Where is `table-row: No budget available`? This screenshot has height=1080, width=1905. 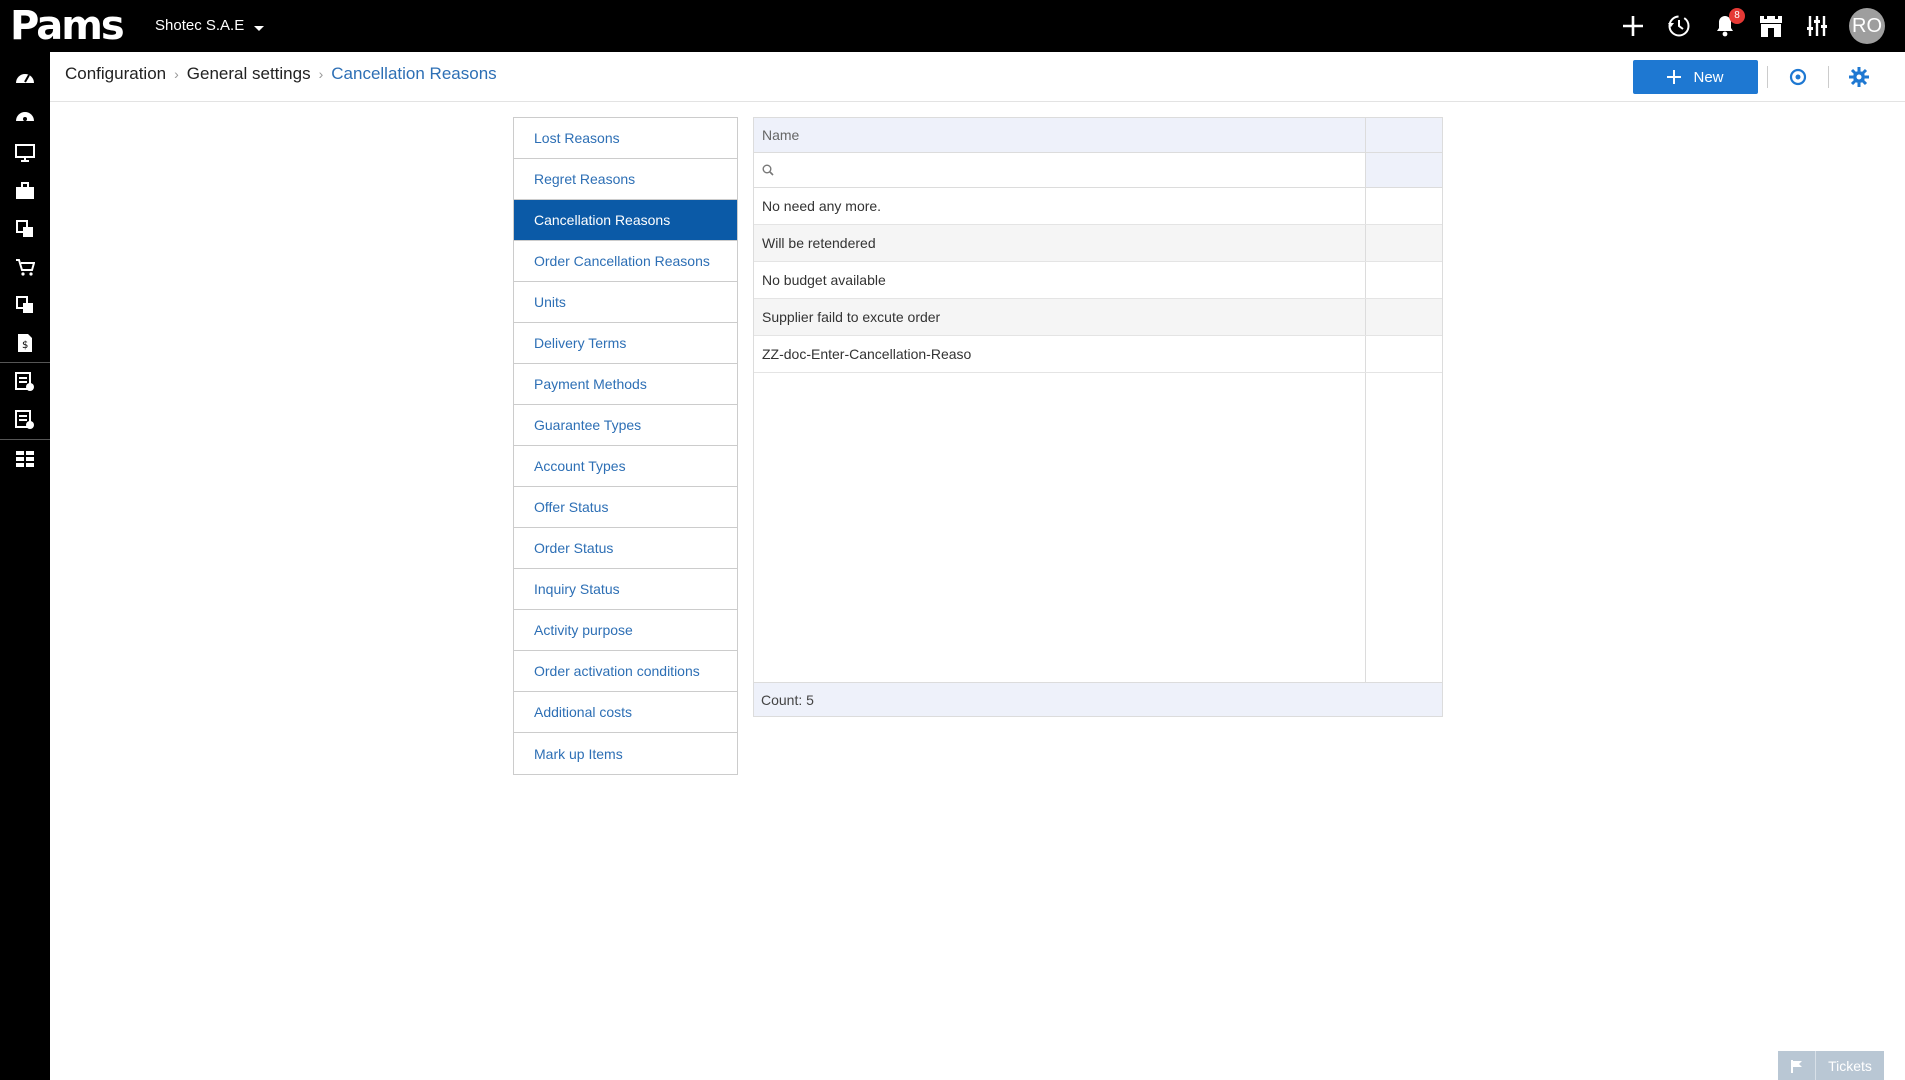 table-row: No budget available is located at coordinates (1098, 280).